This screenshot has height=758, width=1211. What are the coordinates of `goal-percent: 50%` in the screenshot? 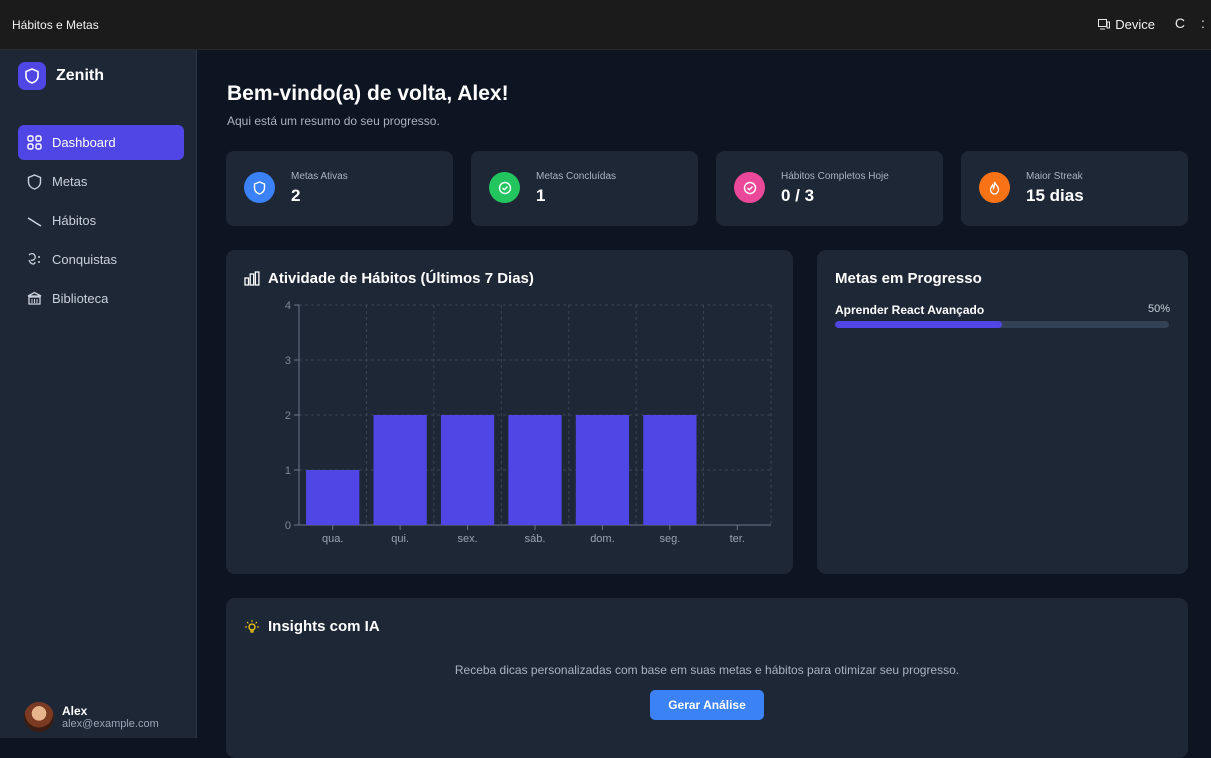 It's located at (1158, 309).